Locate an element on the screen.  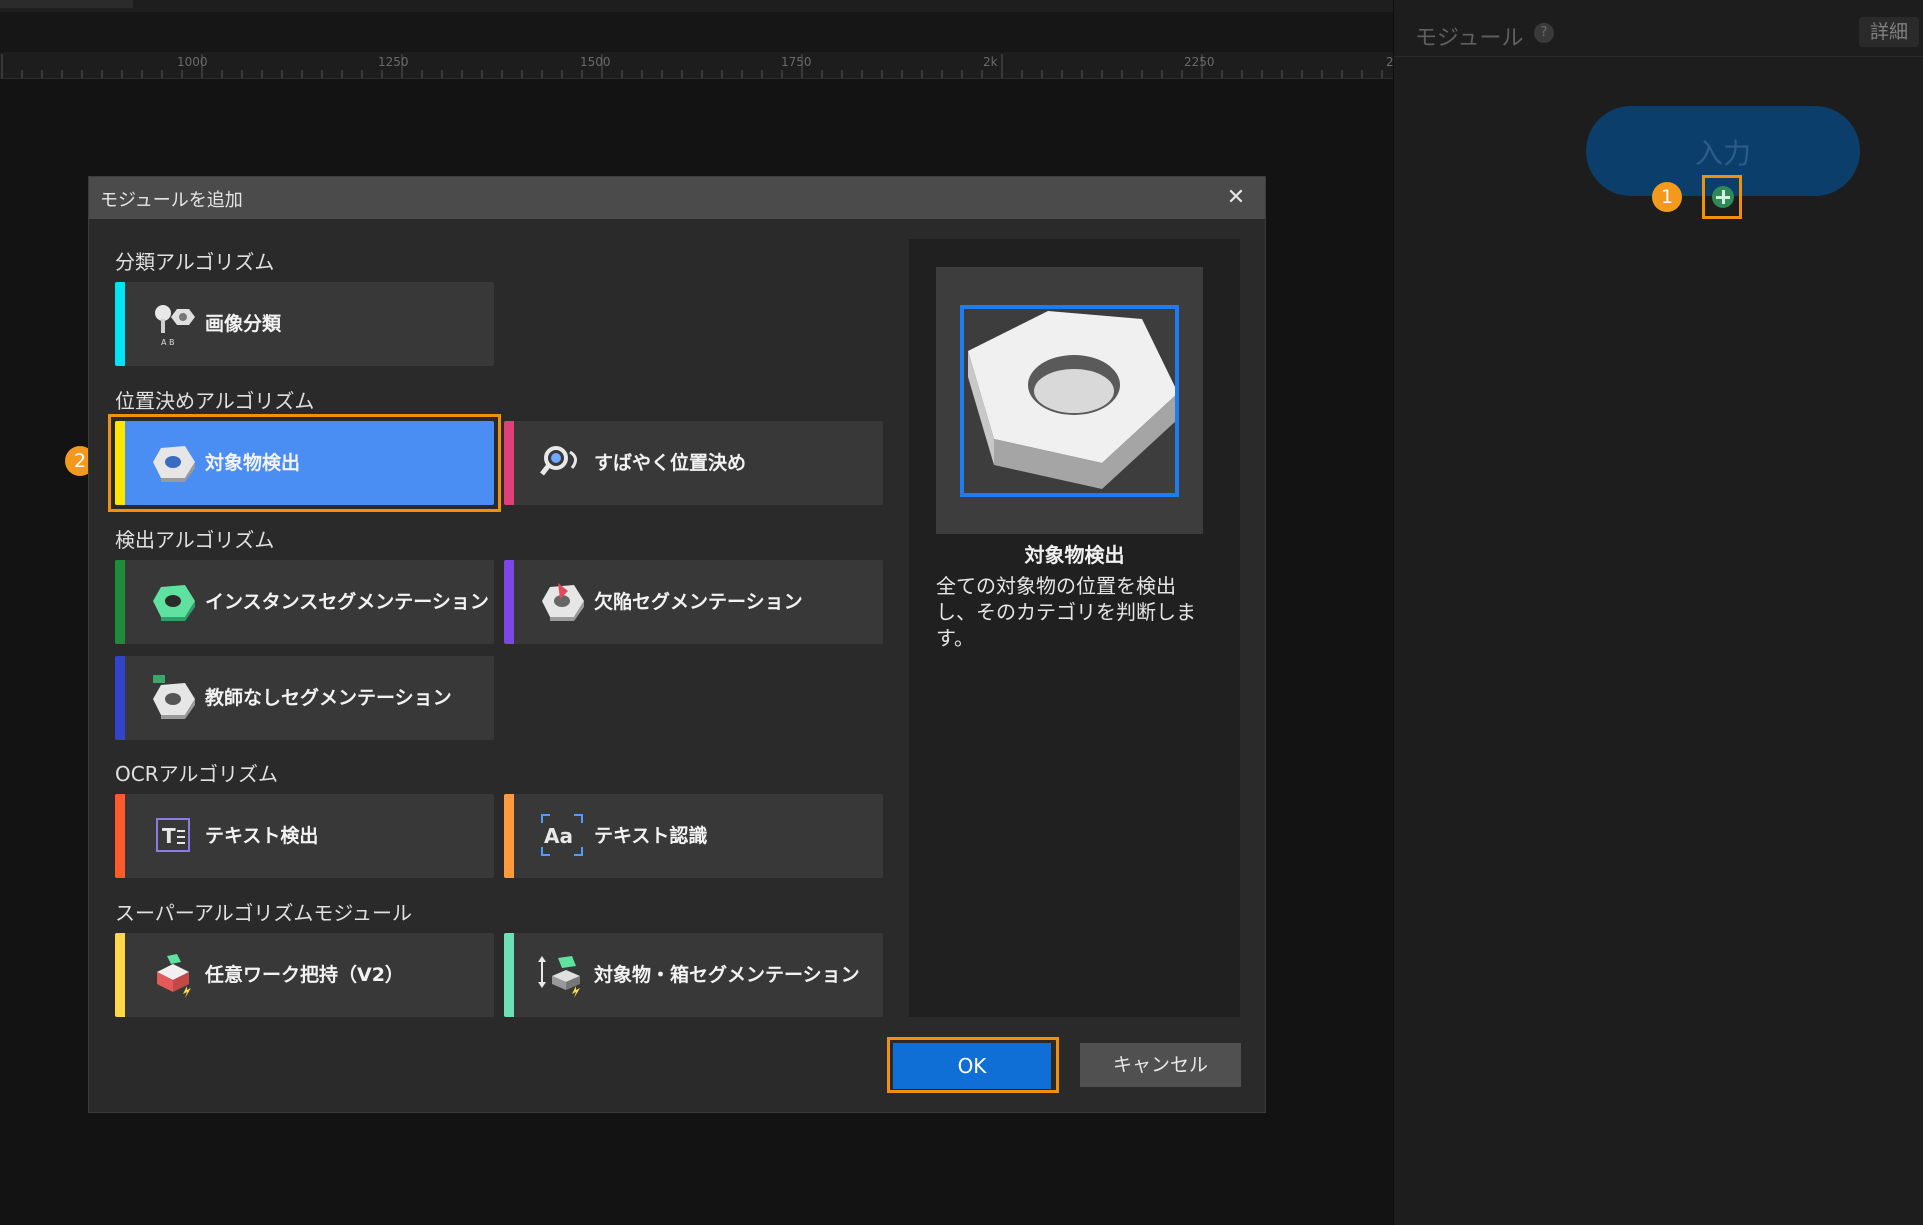
text-detection-icon: T is located at coordinates (173, 835).